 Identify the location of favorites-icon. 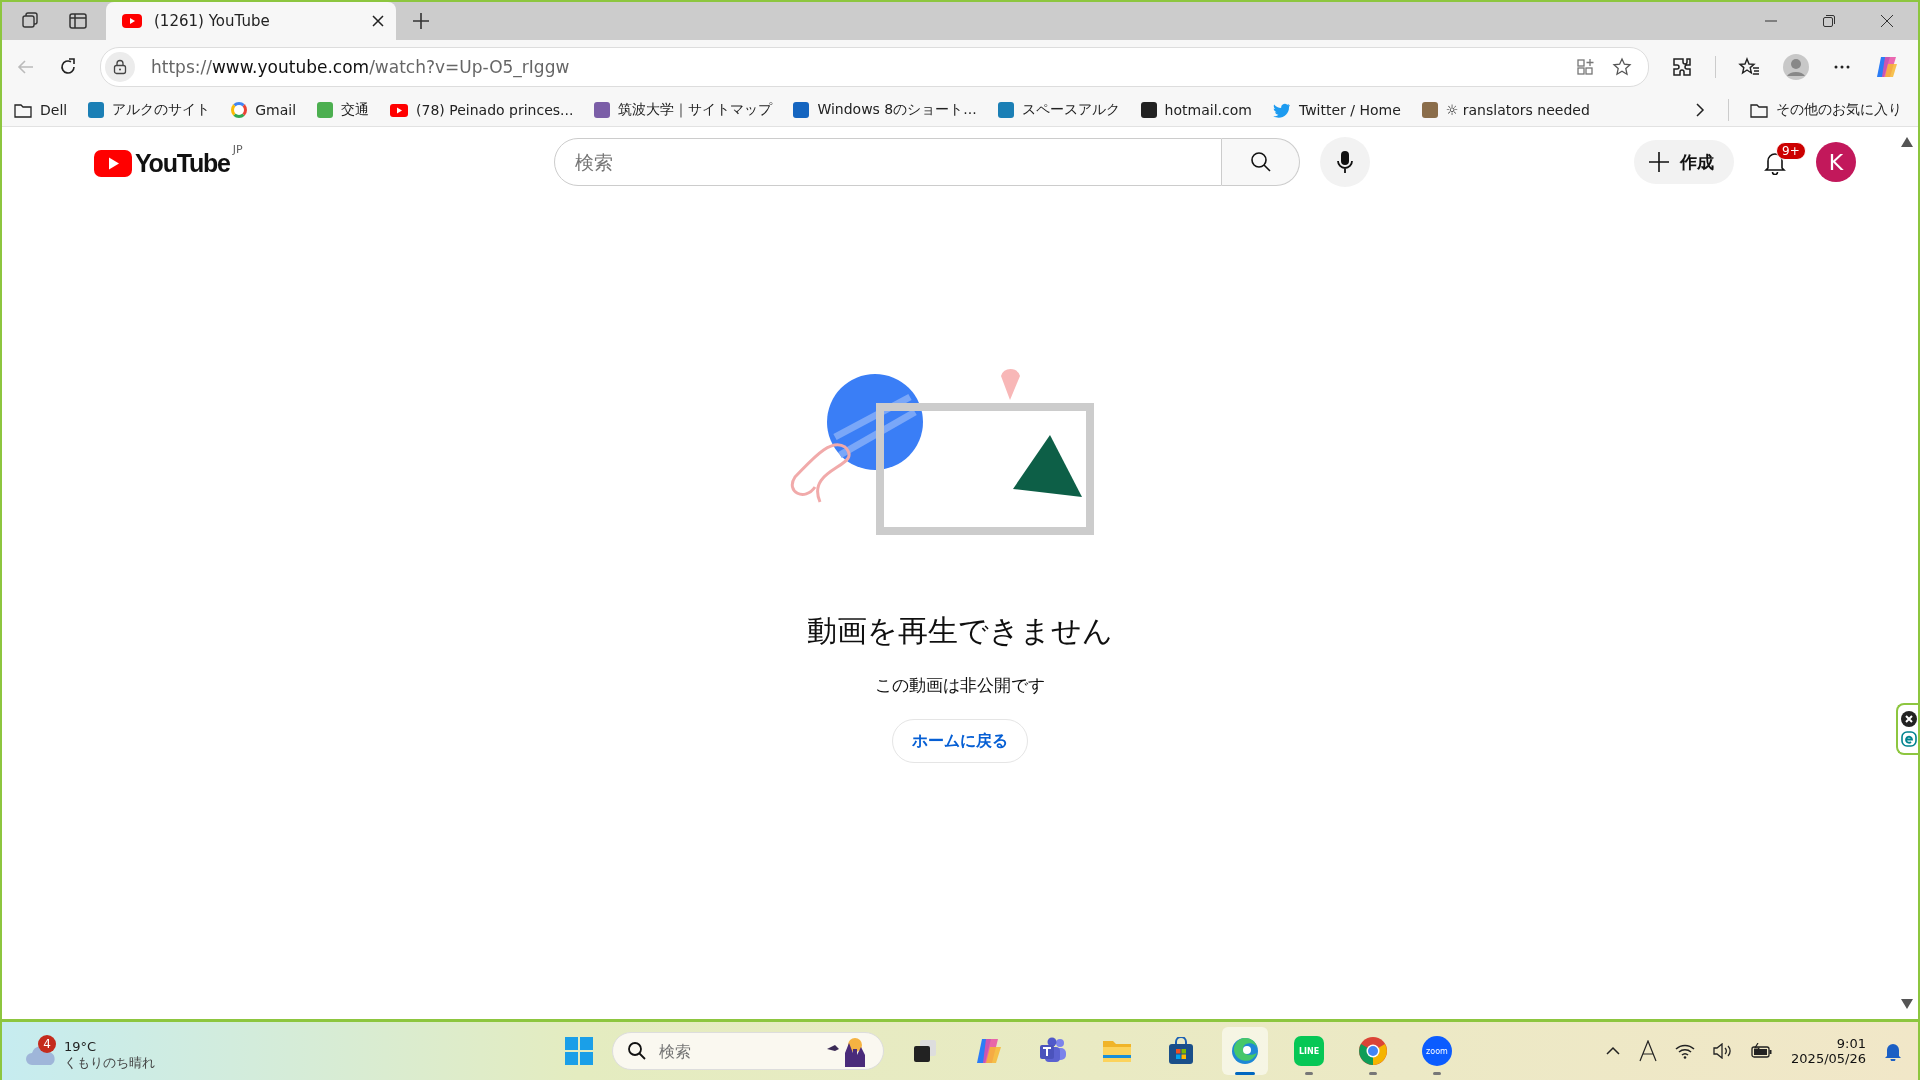
(1749, 67).